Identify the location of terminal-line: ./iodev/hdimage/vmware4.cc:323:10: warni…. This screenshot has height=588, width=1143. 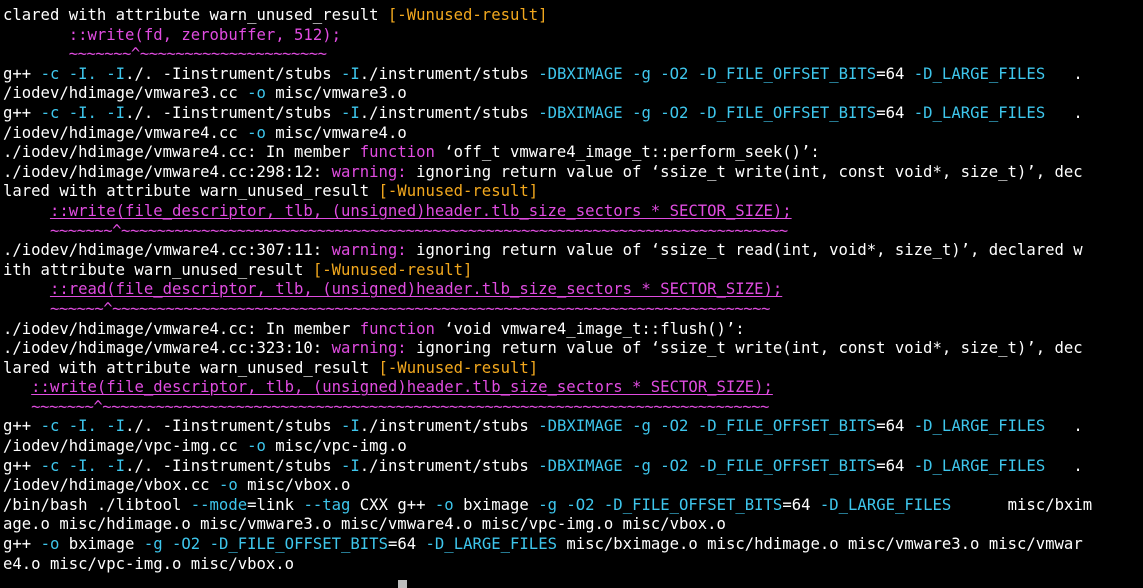
(573, 349).